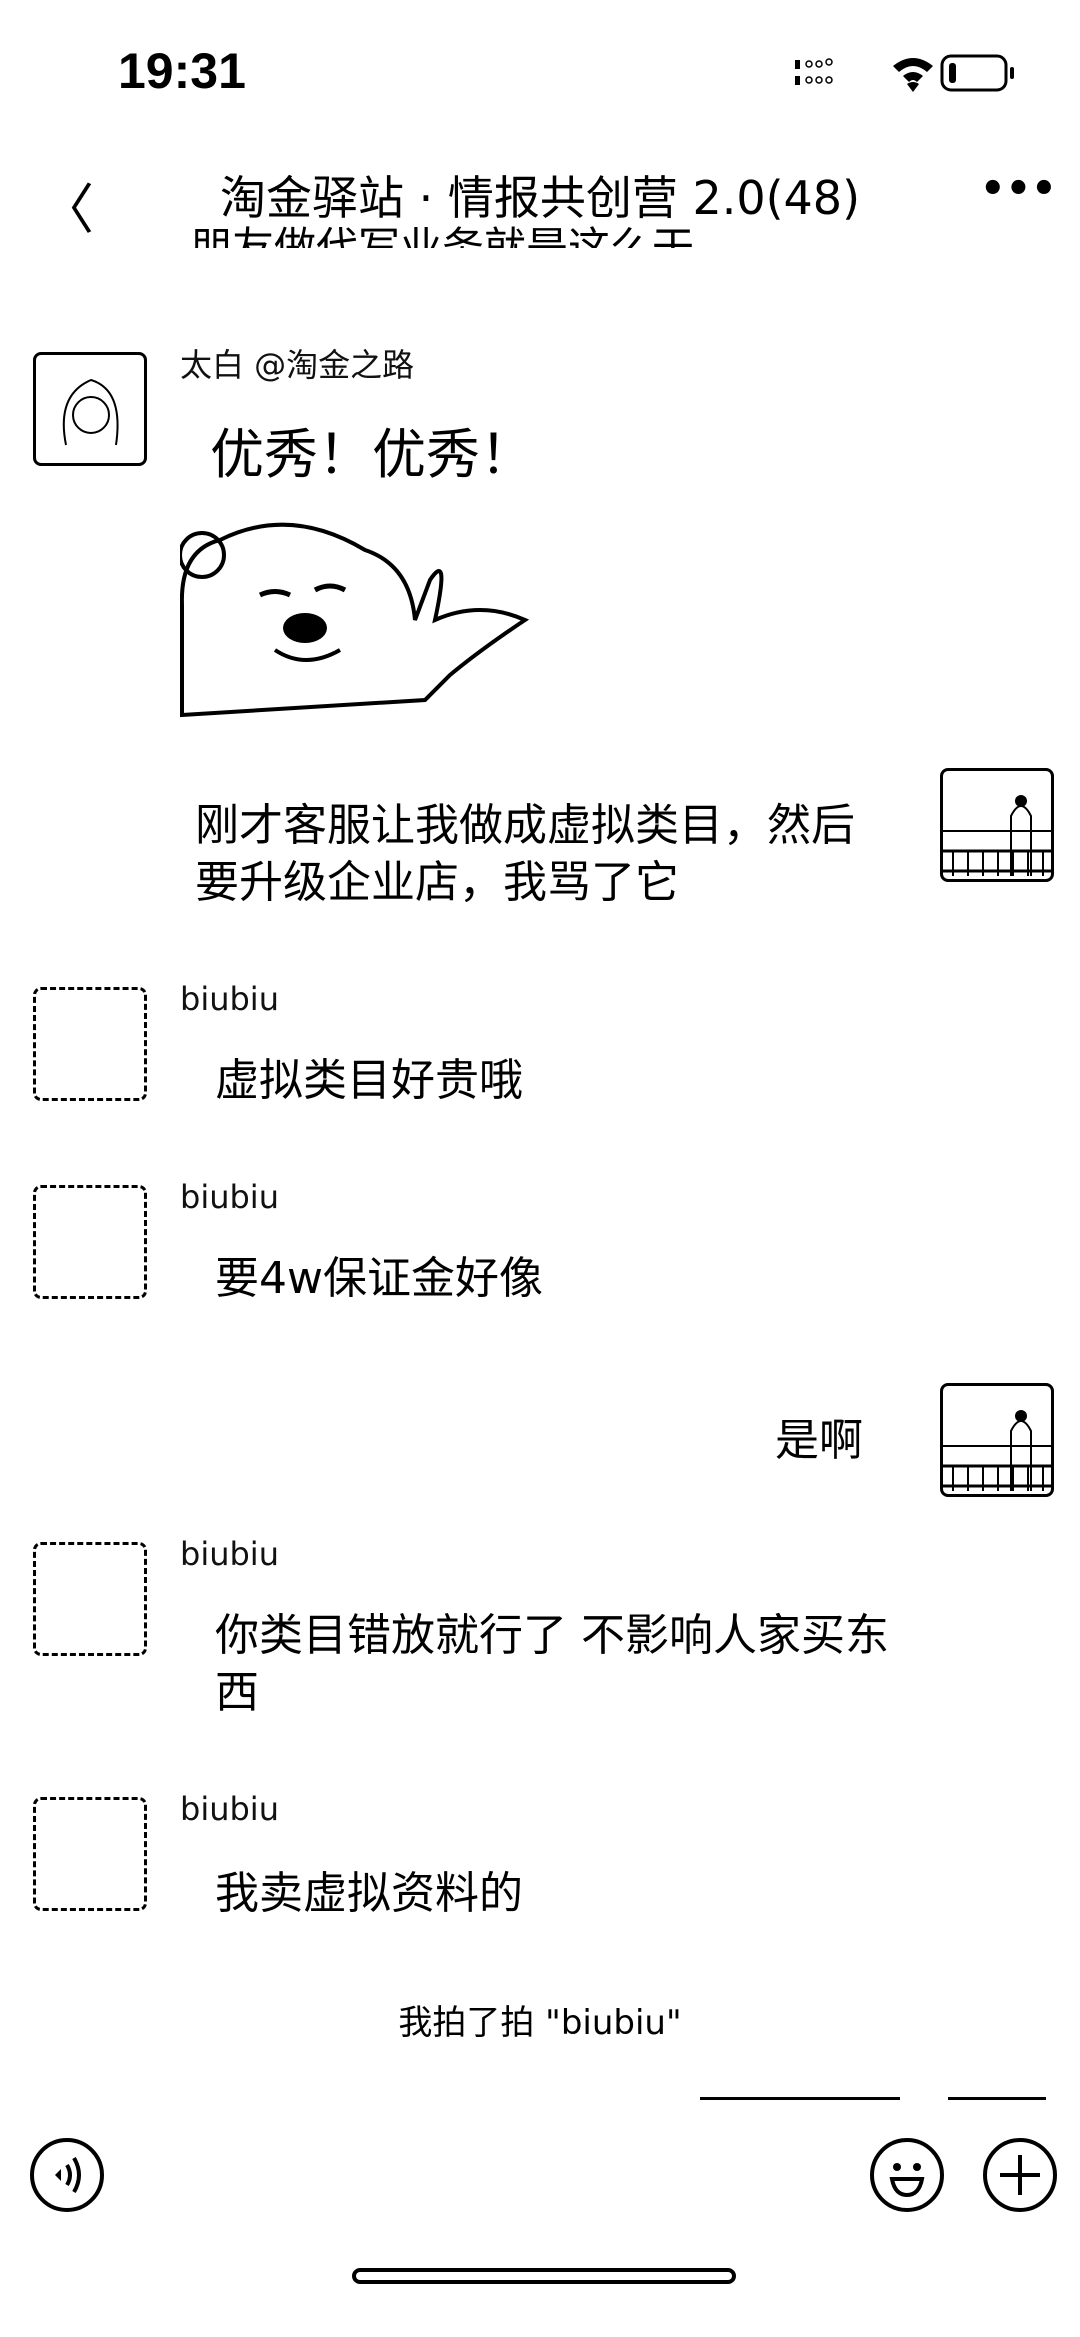 The width and height of the screenshot is (1080, 2337). I want to click on message-text: 我卖虚拟资料的, so click(369, 1893).